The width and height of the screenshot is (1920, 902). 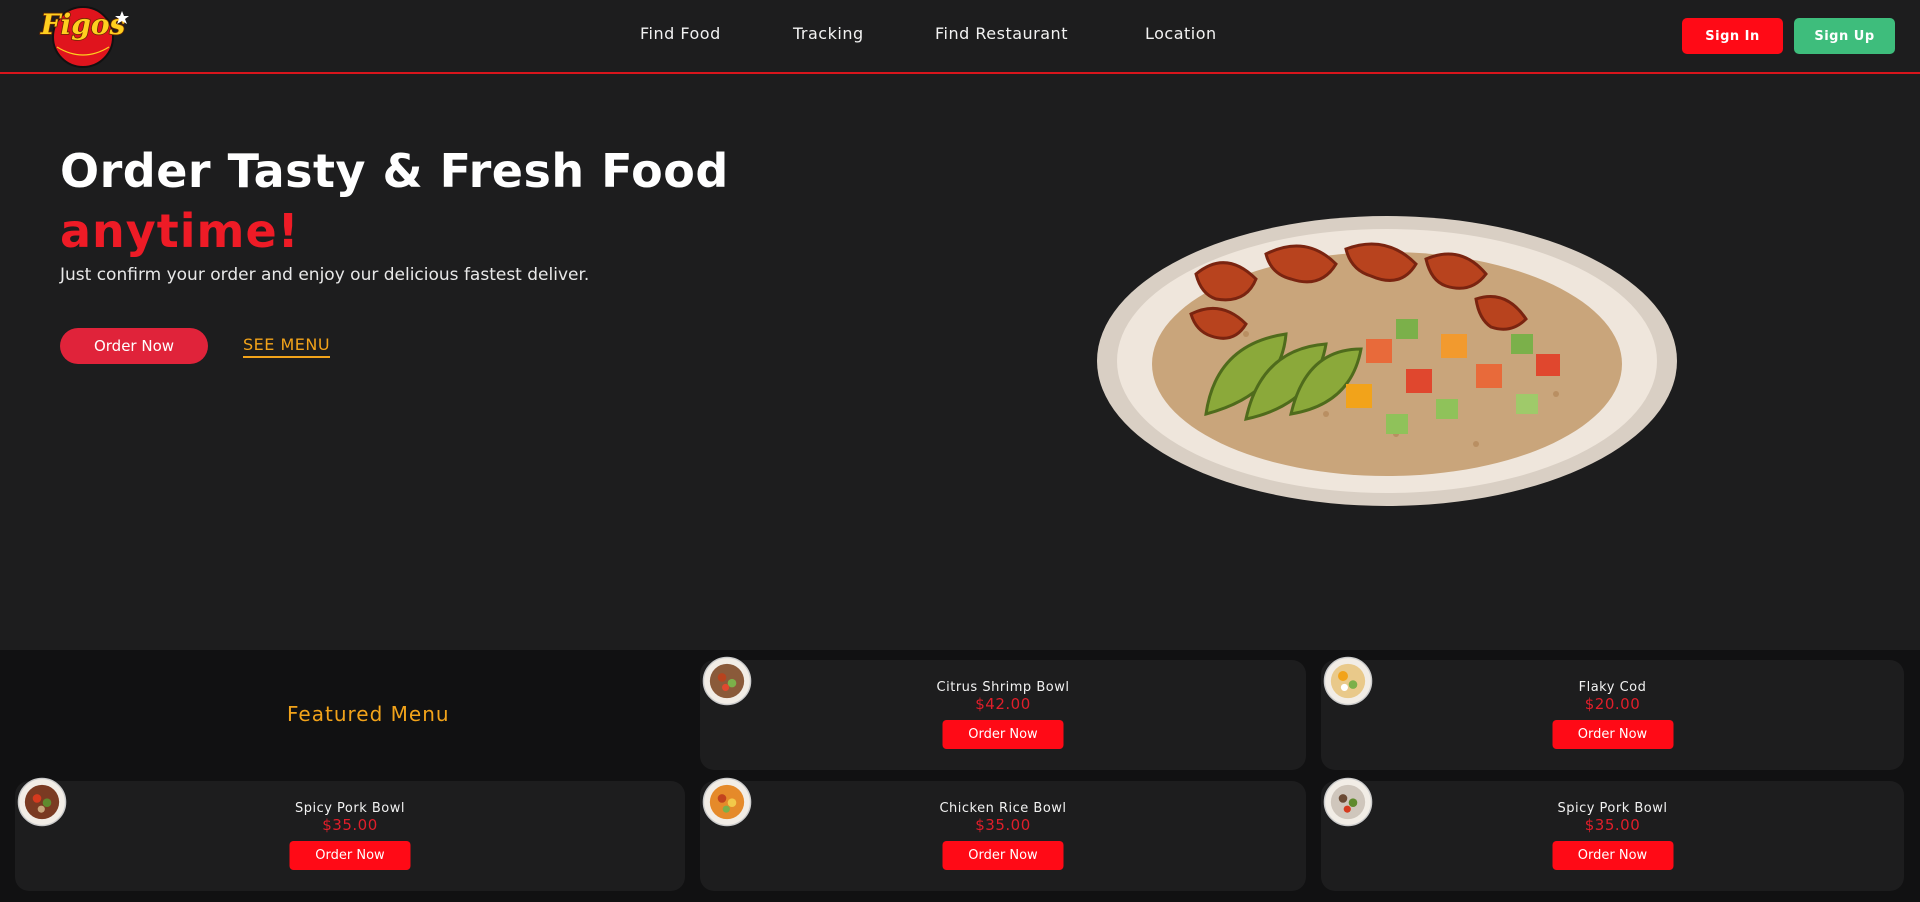 I want to click on nav-find-food: Find Food, so click(x=680, y=33).